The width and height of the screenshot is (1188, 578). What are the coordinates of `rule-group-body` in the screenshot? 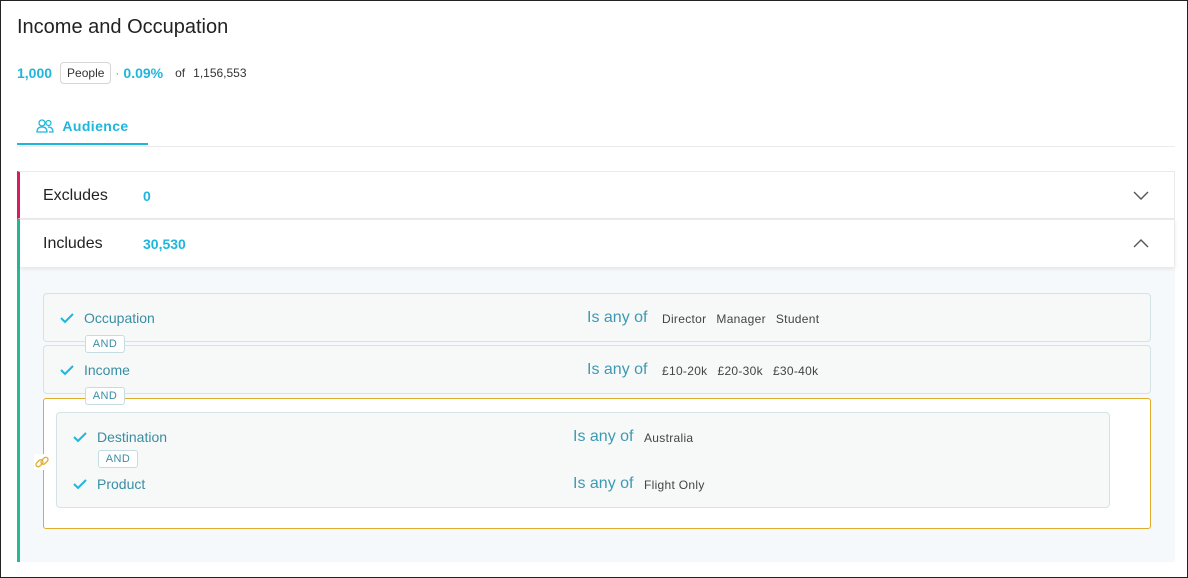 It's located at (583, 460).